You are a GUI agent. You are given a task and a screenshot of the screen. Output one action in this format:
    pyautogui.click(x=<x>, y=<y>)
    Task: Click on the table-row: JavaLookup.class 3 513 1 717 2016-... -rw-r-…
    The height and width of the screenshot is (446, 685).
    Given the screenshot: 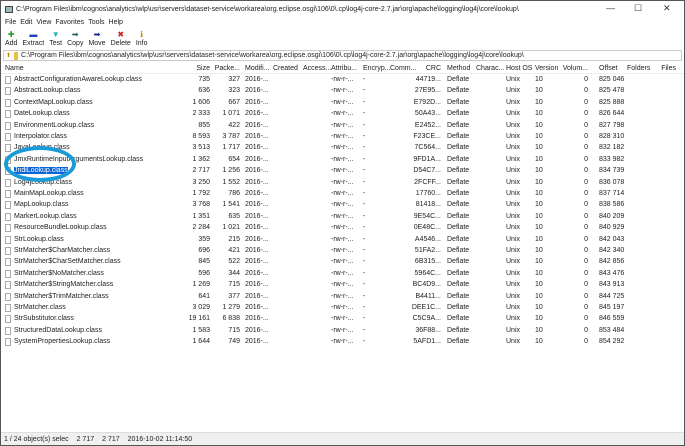 What is the action you would take?
    pyautogui.click(x=342, y=148)
    